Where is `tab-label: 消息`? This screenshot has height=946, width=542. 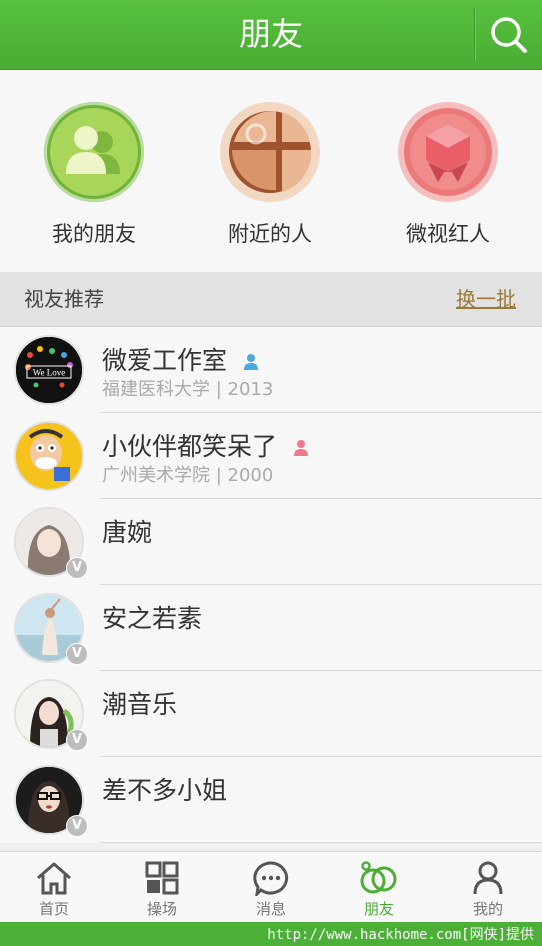
tab-label: 消息 is located at coordinates (270, 909).